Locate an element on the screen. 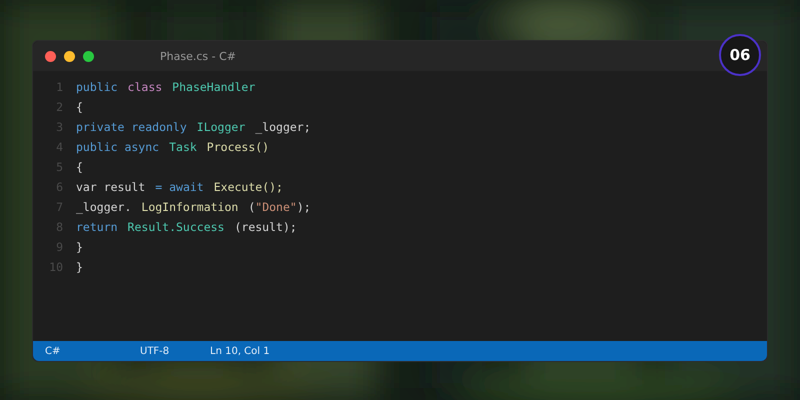  code-token: ILogger is located at coordinates (221, 127).